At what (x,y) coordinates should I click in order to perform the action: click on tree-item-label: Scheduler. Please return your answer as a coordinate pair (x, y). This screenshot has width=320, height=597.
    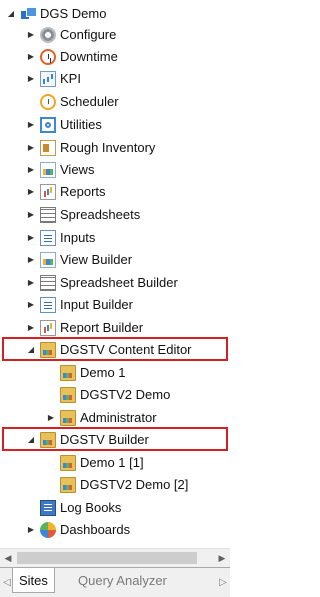
    Looking at the image, I should click on (89, 101).